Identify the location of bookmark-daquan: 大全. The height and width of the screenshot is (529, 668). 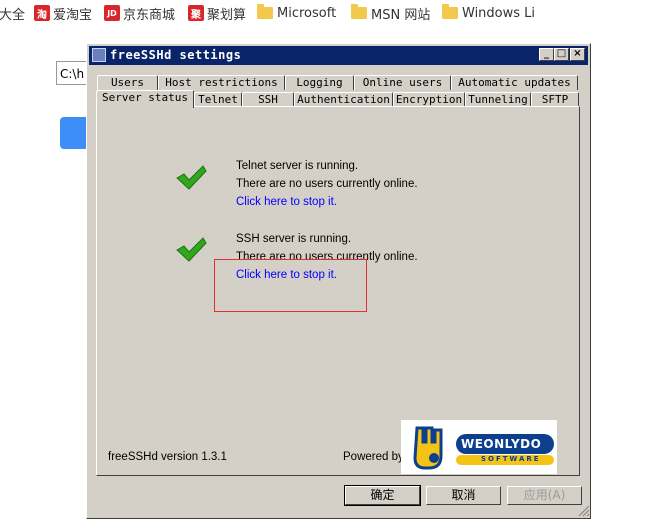
(13, 13).